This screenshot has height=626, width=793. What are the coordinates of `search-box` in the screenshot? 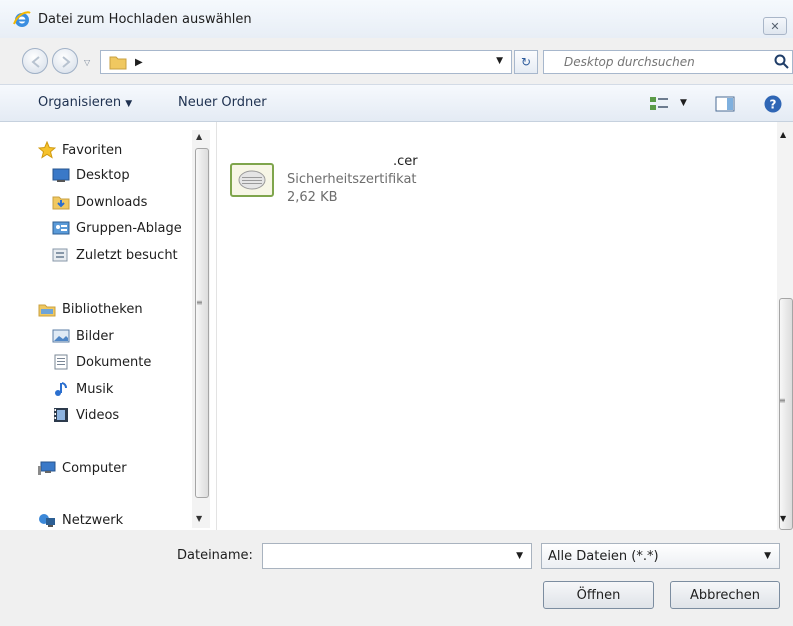 It's located at (668, 62).